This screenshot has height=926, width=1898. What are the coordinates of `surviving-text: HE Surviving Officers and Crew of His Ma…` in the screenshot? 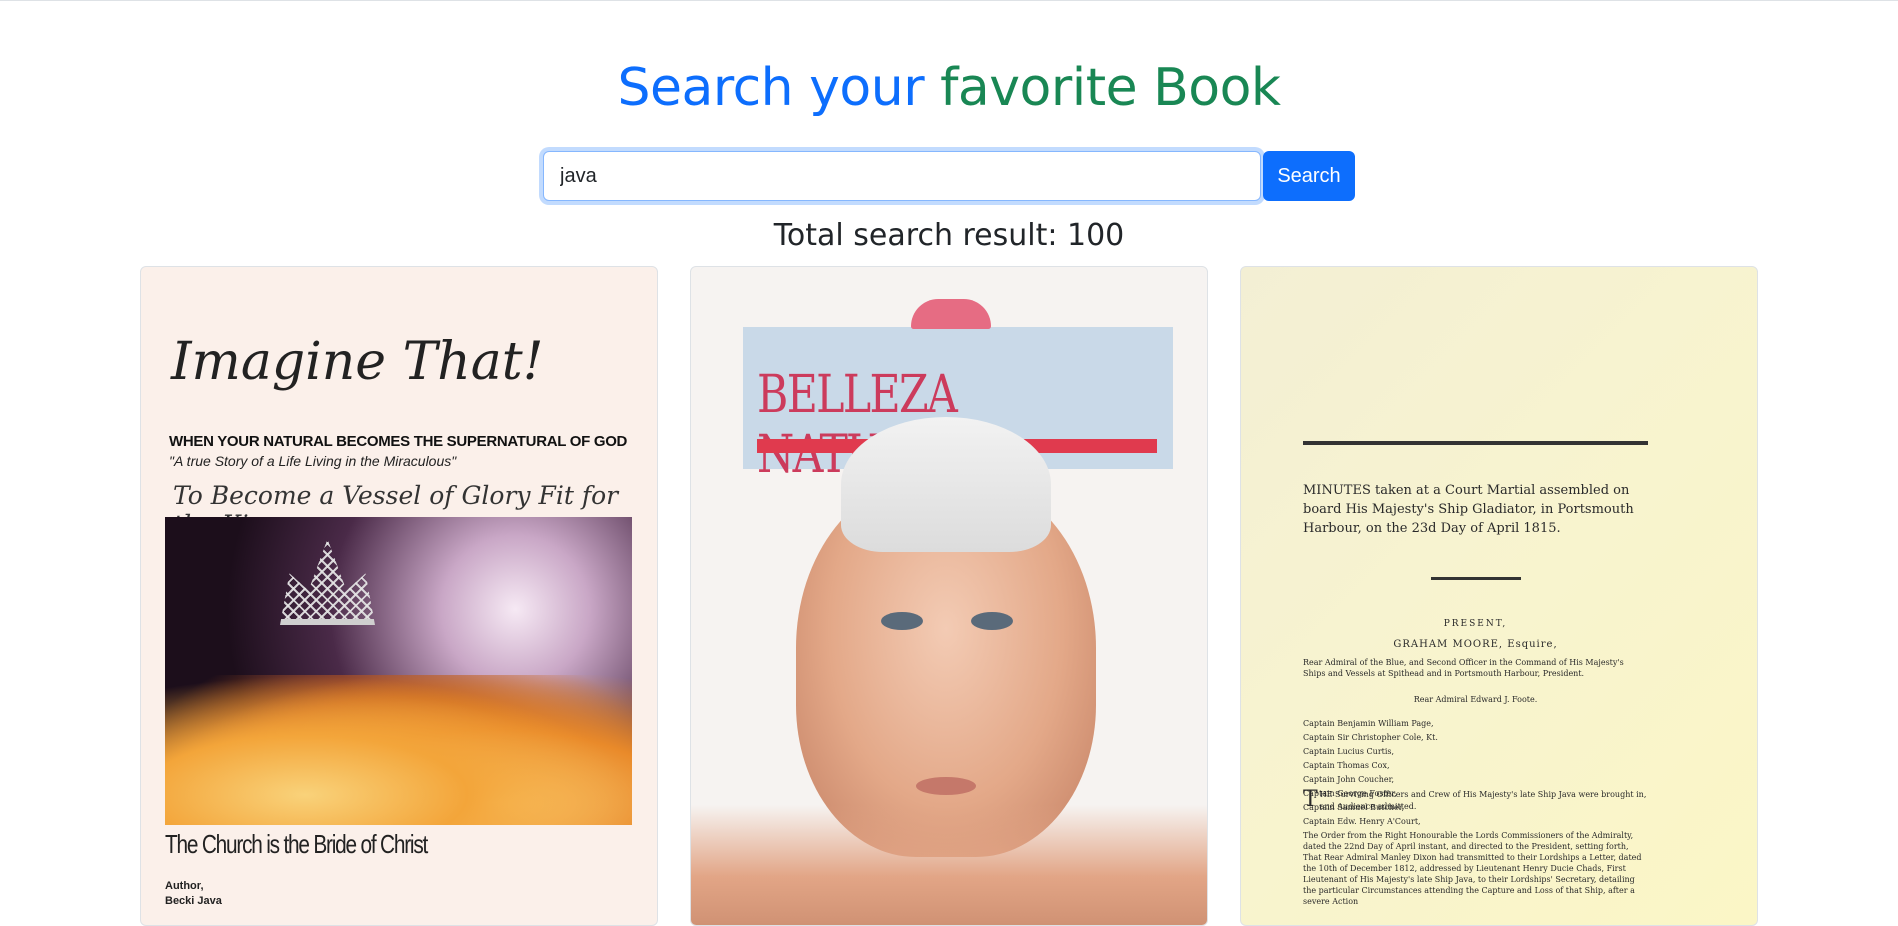 It's located at (1483, 800).